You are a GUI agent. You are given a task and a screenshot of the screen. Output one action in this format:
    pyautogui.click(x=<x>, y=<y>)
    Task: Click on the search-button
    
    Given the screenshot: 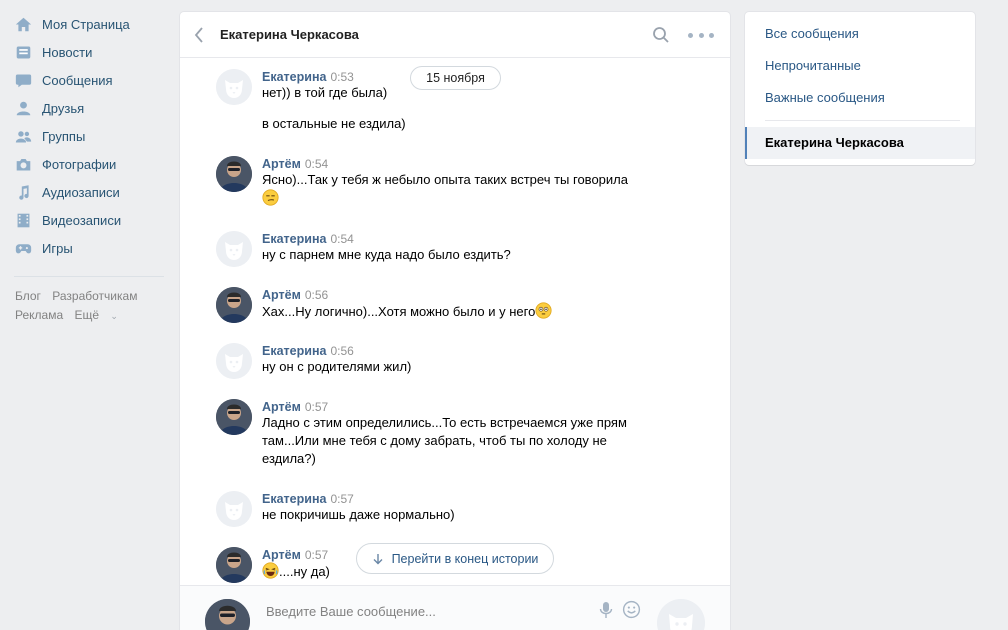 What is the action you would take?
    pyautogui.click(x=661, y=35)
    